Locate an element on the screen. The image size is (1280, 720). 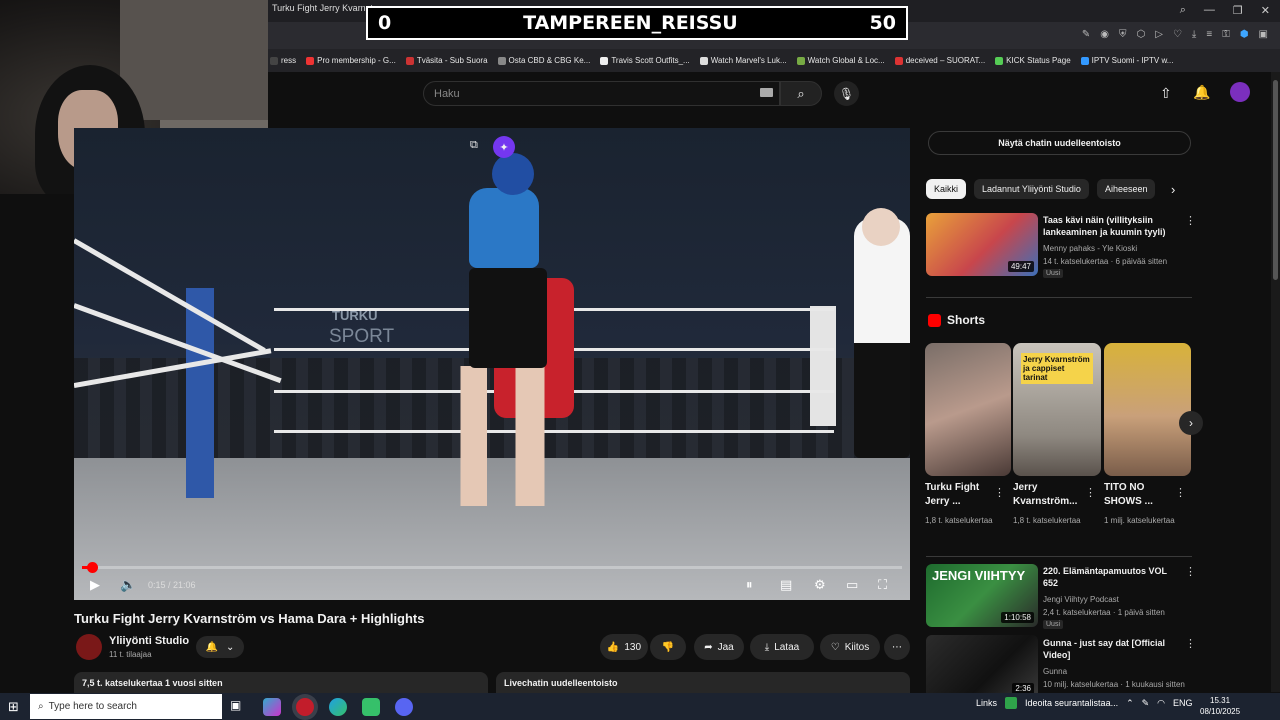
search-button: ⌕ is located at coordinates (801, 93).